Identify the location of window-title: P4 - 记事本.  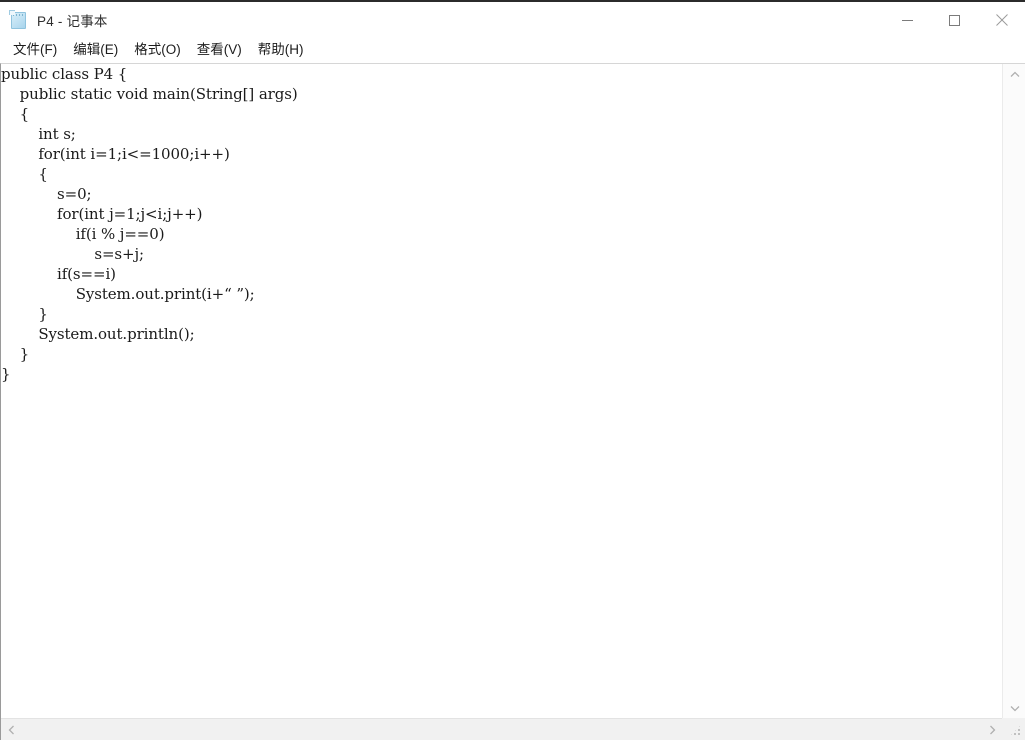
(72, 21).